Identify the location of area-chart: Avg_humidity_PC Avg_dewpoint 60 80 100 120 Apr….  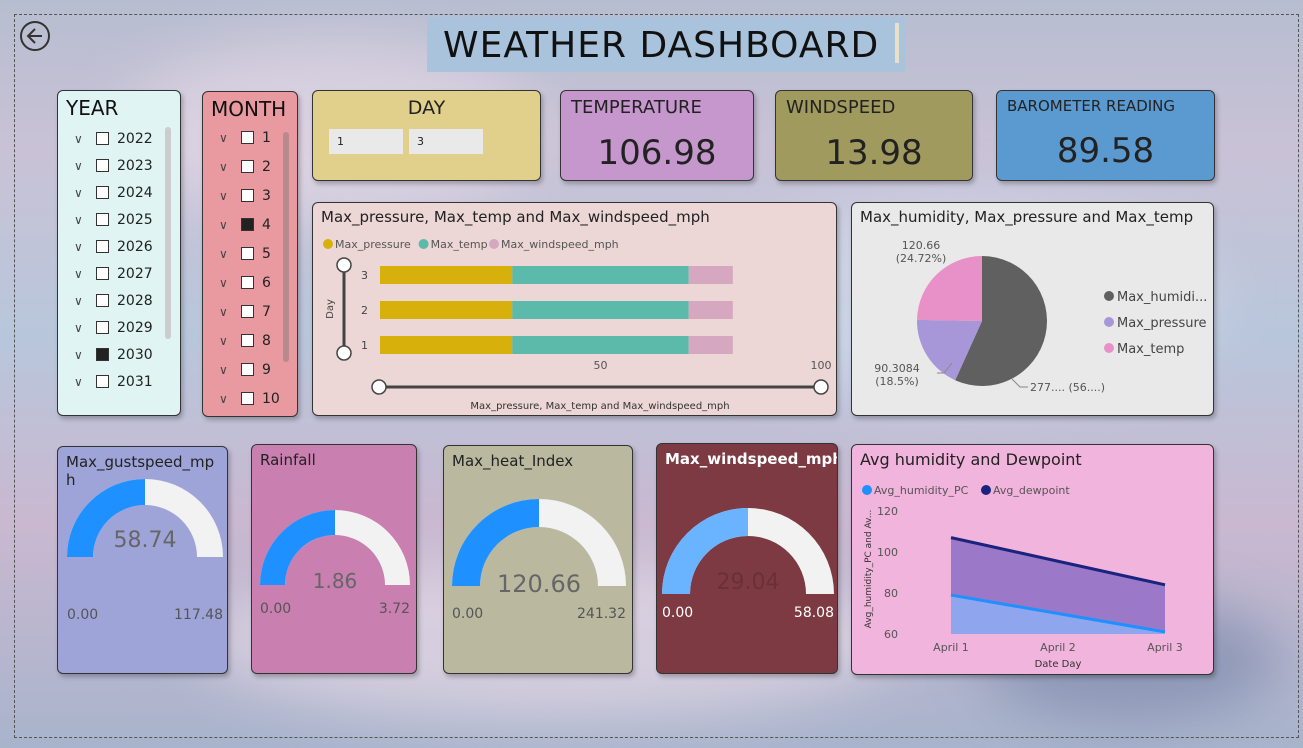
(1022, 577).